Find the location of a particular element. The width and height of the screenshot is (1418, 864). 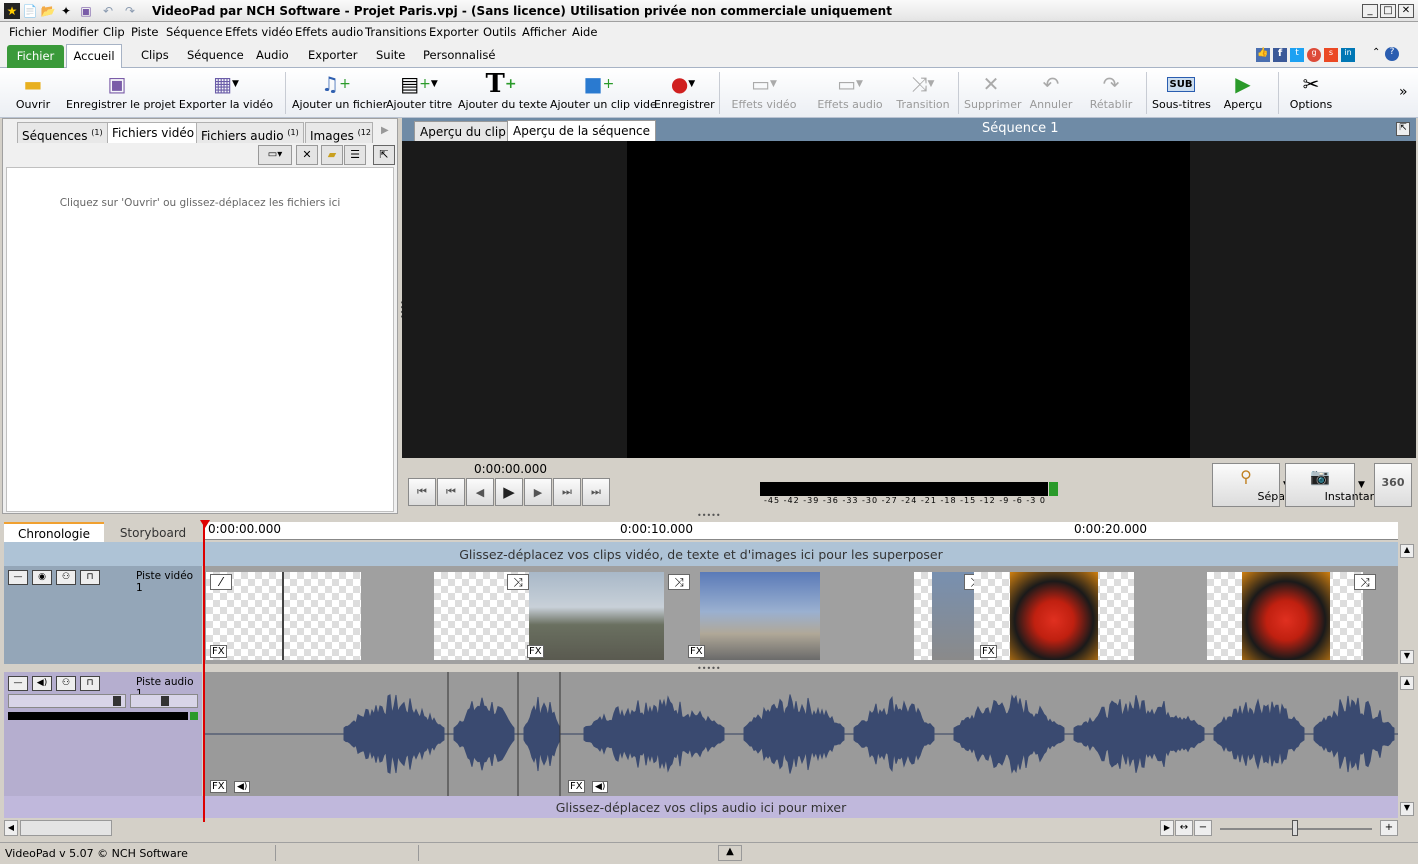

like-icon: 👍 is located at coordinates (1263, 55).